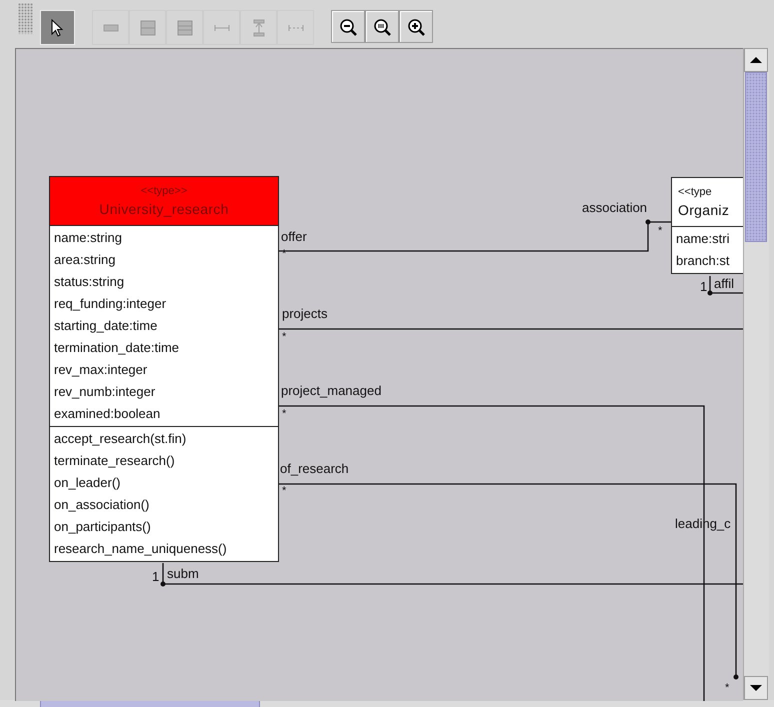 The image size is (774, 707). Describe the element at coordinates (305, 313) in the screenshot. I see `role-label: projects` at that location.